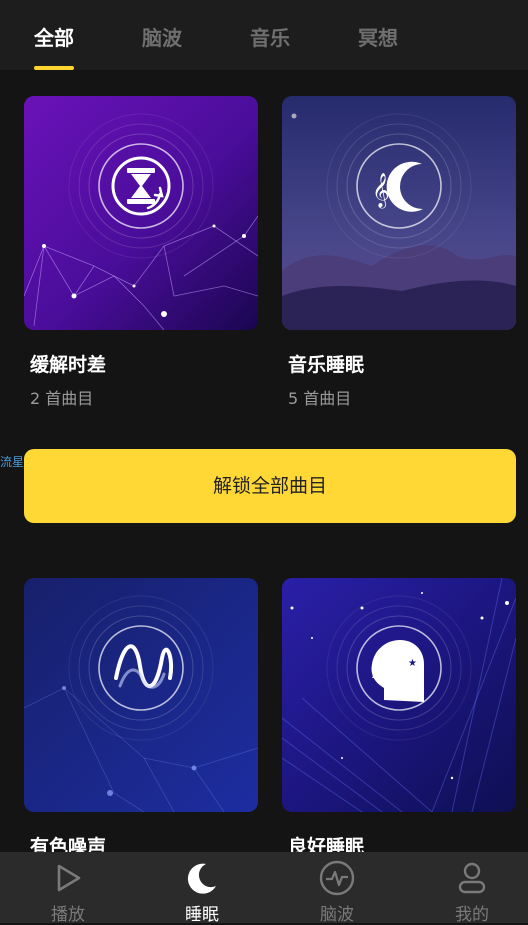  Describe the element at coordinates (326, 365) in the screenshot. I see `card-title: 音乐睡眠` at that location.